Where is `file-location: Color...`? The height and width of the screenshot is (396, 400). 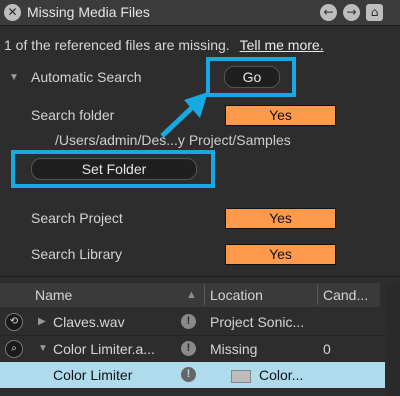 file-location: Color... is located at coordinates (281, 375).